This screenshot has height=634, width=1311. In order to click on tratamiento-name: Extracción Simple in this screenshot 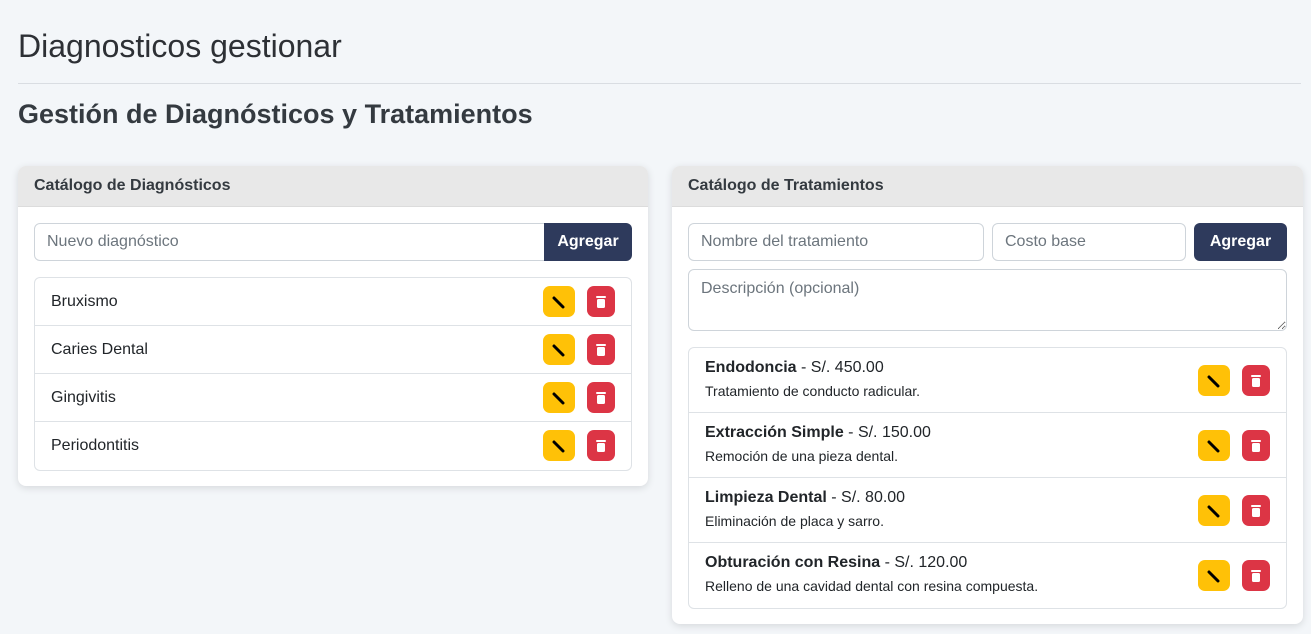, I will do `click(774, 432)`.